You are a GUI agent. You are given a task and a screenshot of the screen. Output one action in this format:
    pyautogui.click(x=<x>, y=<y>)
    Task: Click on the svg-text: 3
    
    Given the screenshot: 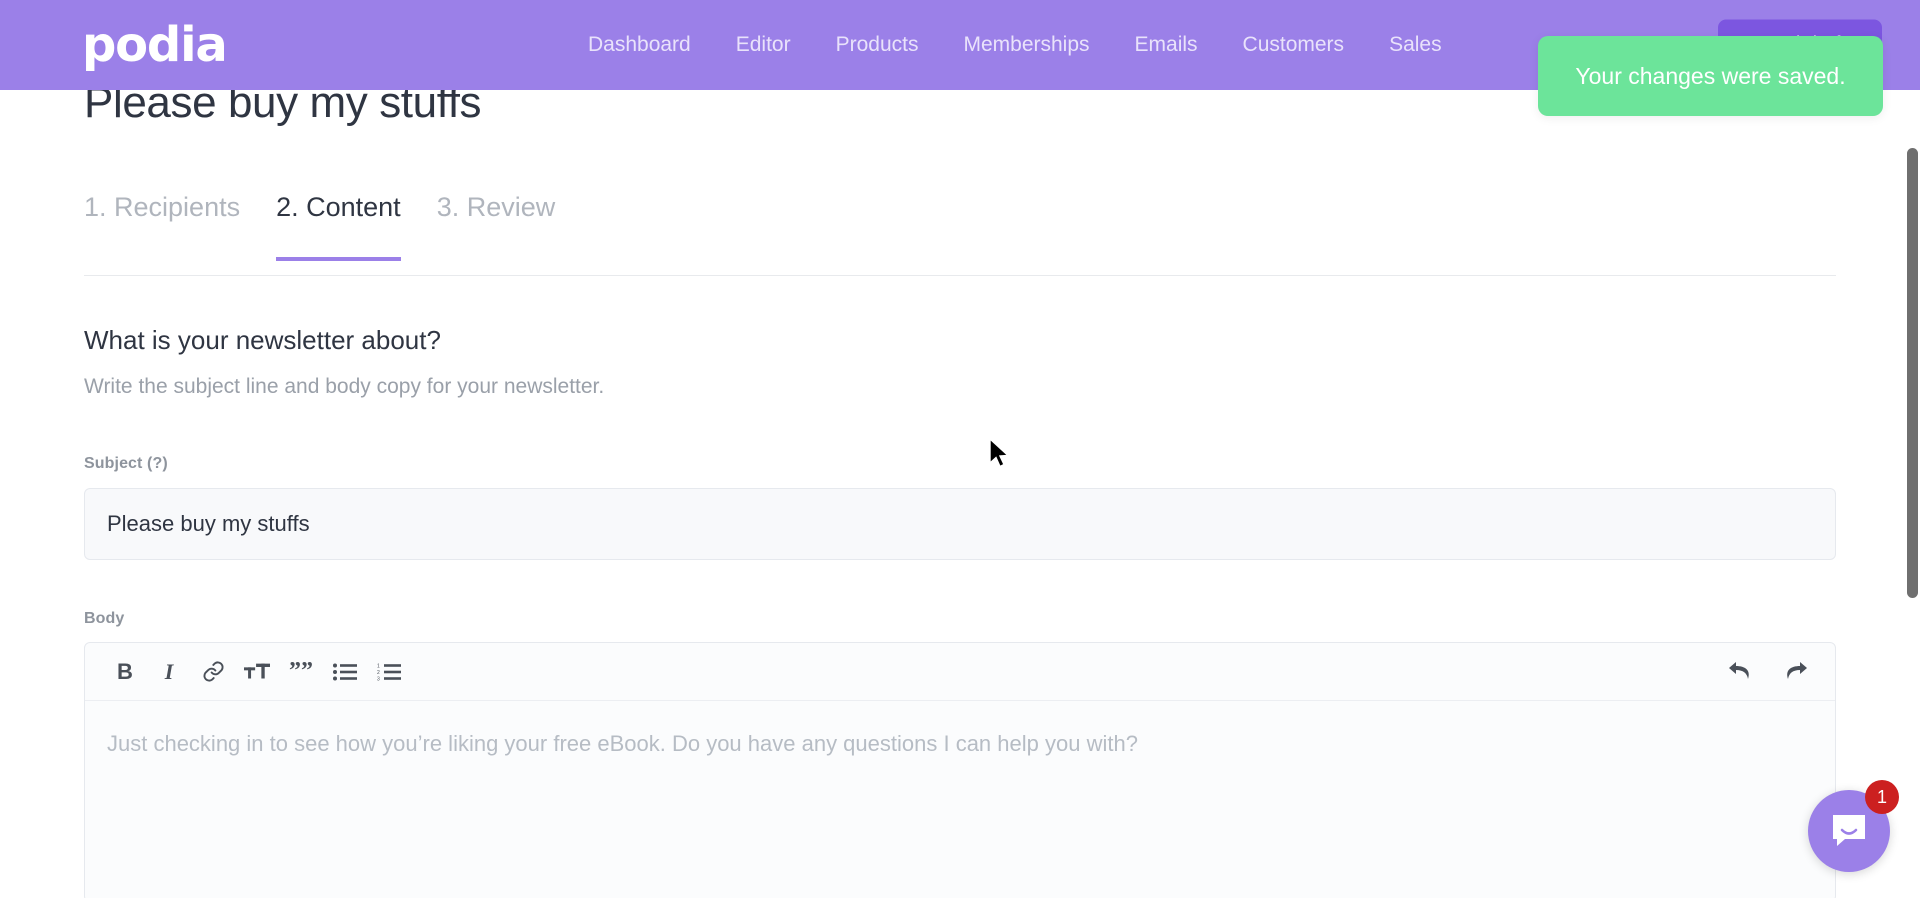 What is the action you would take?
    pyautogui.click(x=378, y=678)
    